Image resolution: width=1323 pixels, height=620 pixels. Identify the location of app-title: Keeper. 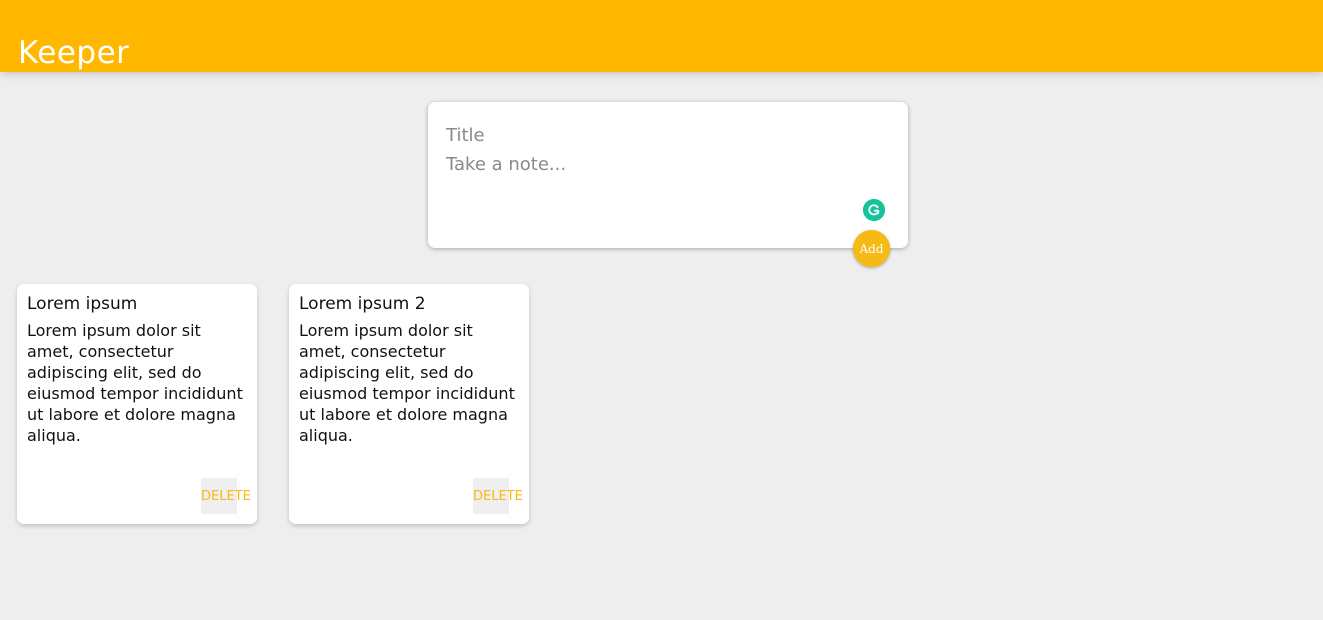
(74, 52).